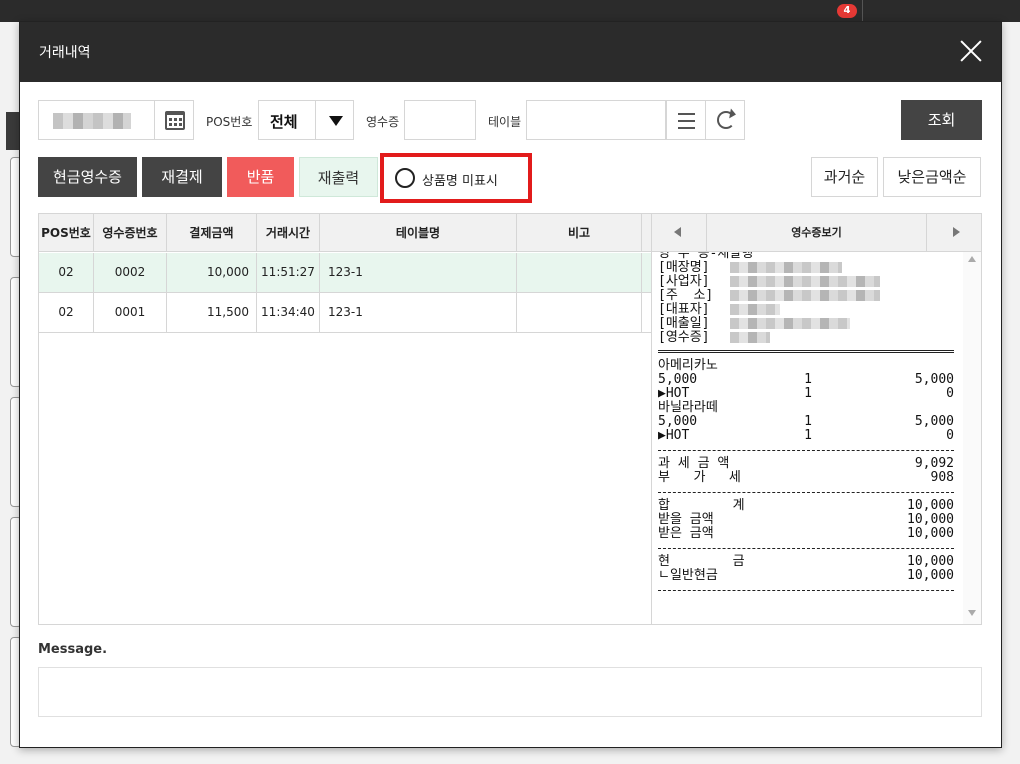 Image resolution: width=1020 pixels, height=764 pixels. Describe the element at coordinates (806, 519) in the screenshot. I see `receipt-total-line: 받을 금액 10,000` at that location.